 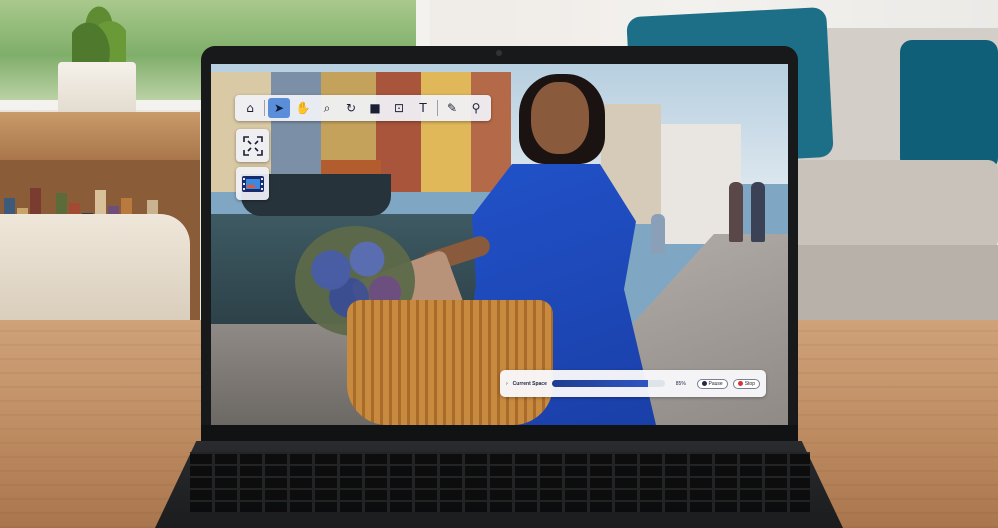 What do you see at coordinates (949, 105) in the screenshot?
I see `cushion` at bounding box center [949, 105].